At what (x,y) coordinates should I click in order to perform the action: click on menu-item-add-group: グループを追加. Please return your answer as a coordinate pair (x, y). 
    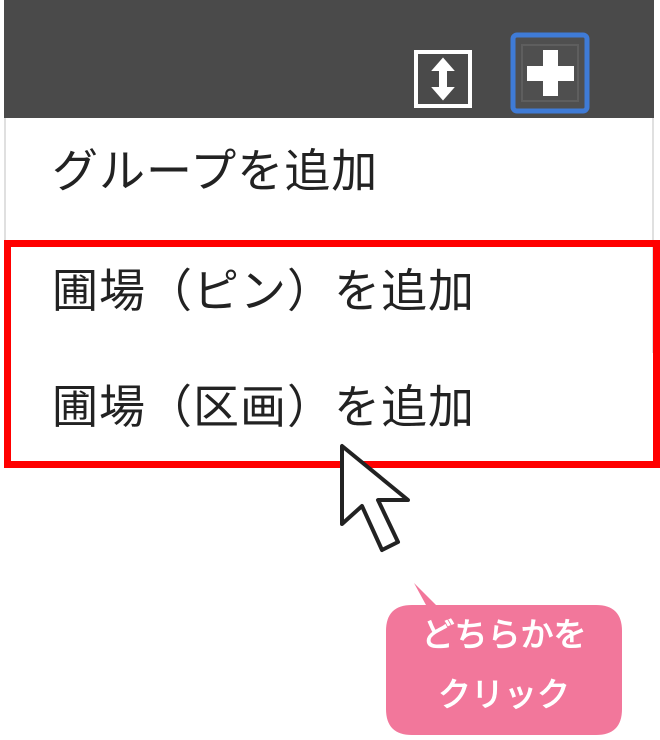
    Looking at the image, I should click on (215, 171).